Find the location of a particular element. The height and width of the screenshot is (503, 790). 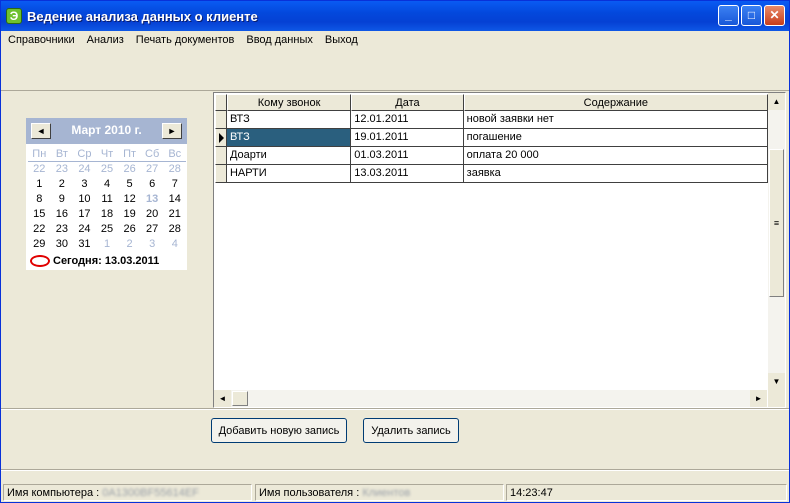

row-indicator-current is located at coordinates (221, 138).